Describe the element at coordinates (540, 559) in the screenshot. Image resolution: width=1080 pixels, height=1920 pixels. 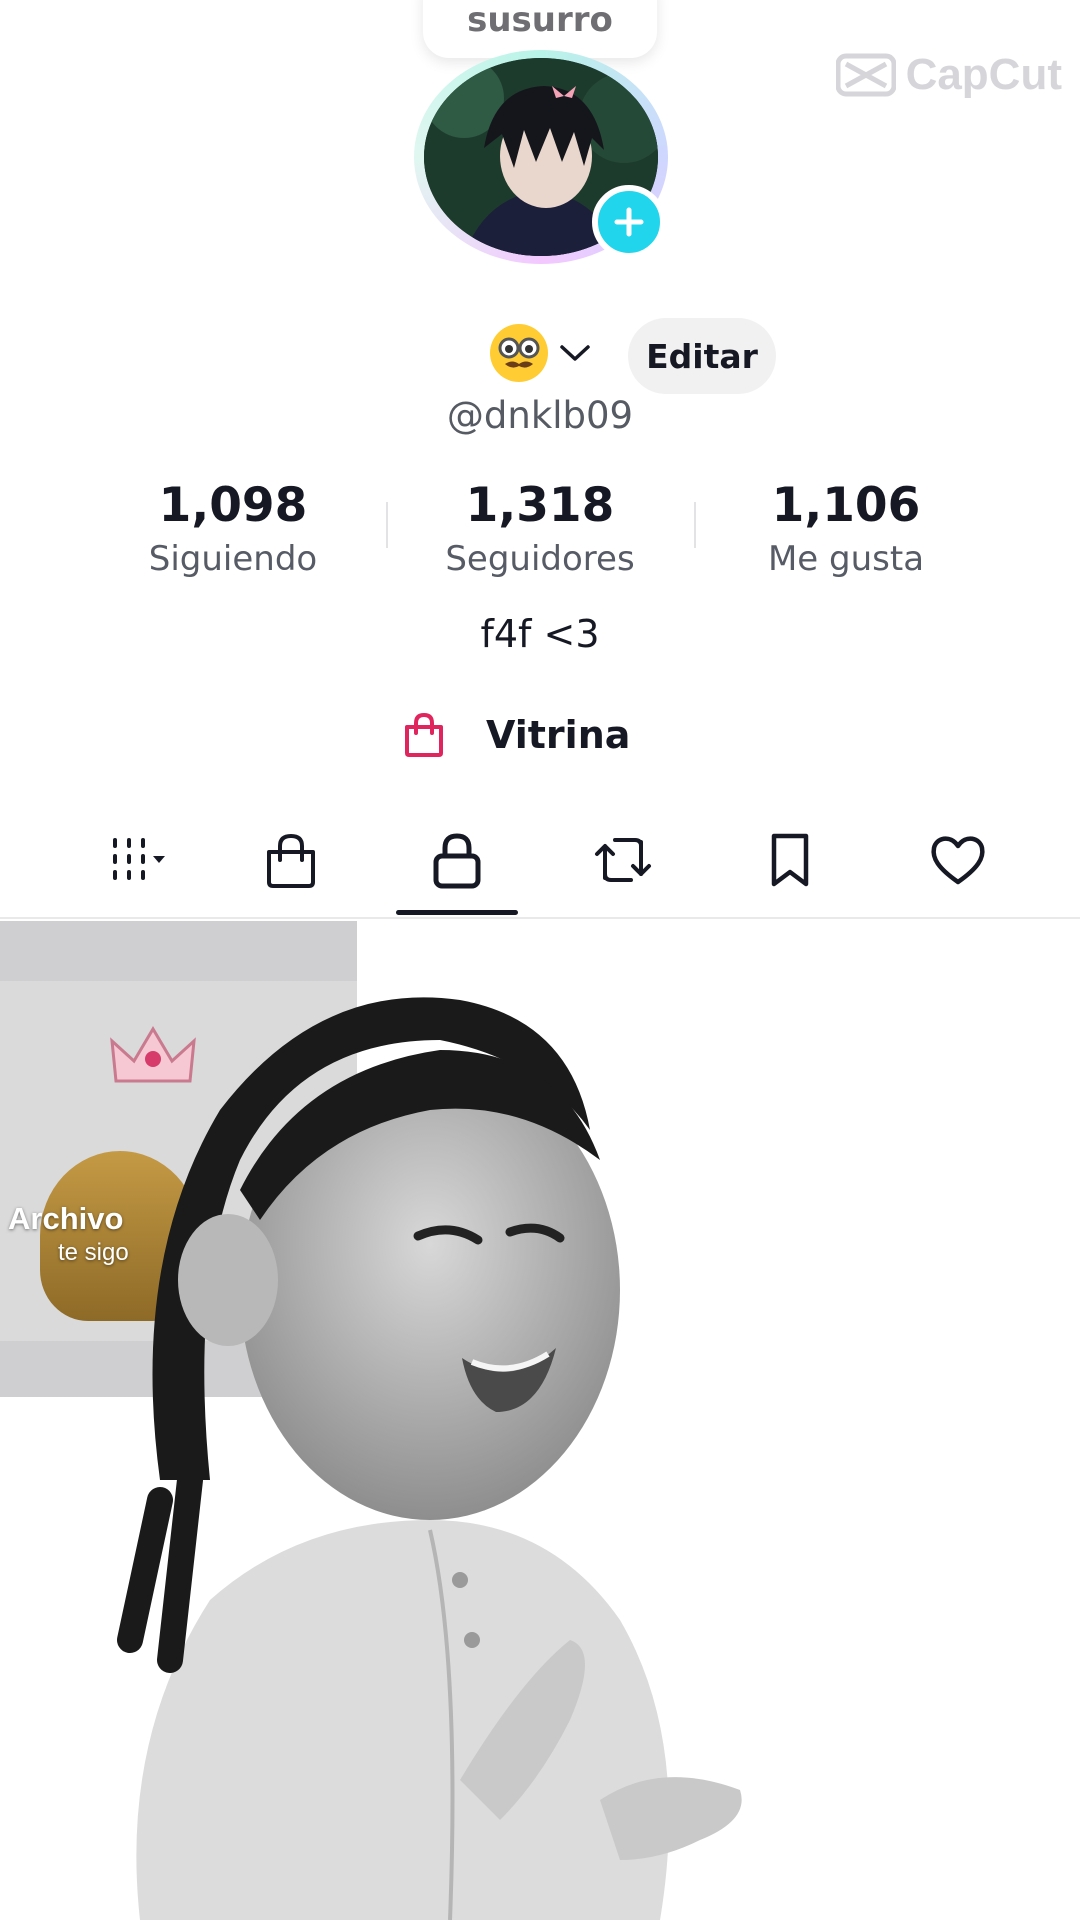
I see `followers-label: Seguidores` at that location.